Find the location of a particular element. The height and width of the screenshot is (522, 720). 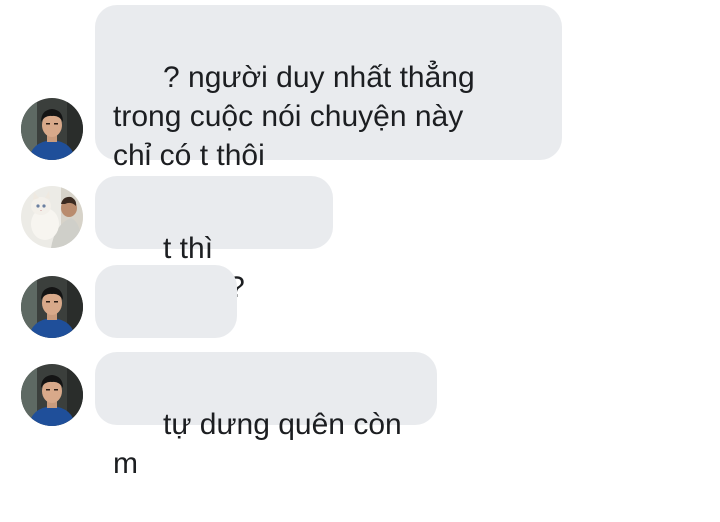

person-with-cat-avatar-image is located at coordinates (52, 217).